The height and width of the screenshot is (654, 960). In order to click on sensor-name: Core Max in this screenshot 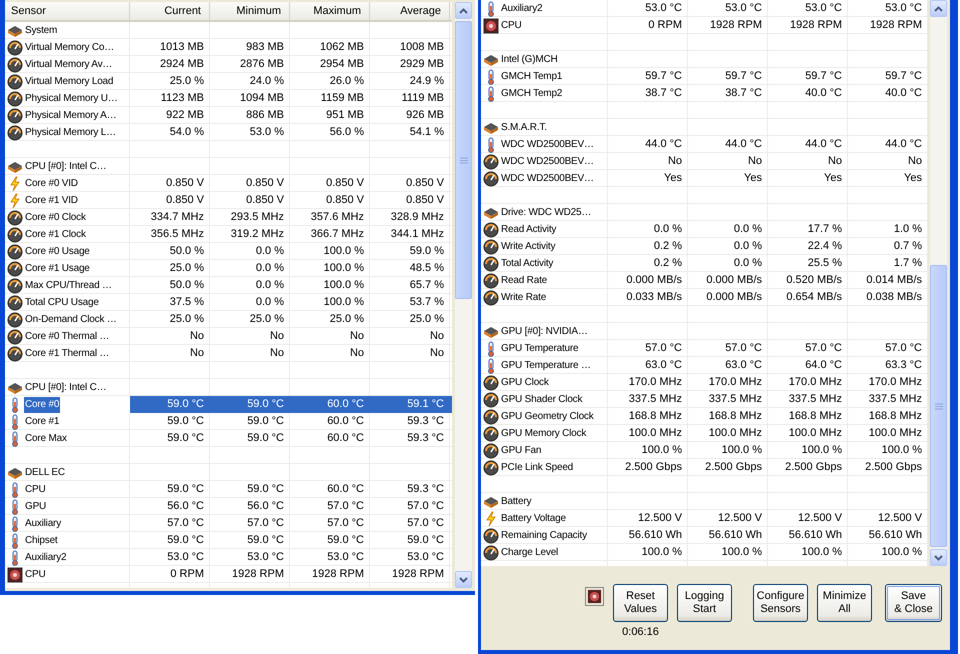, I will do `click(46, 439)`.